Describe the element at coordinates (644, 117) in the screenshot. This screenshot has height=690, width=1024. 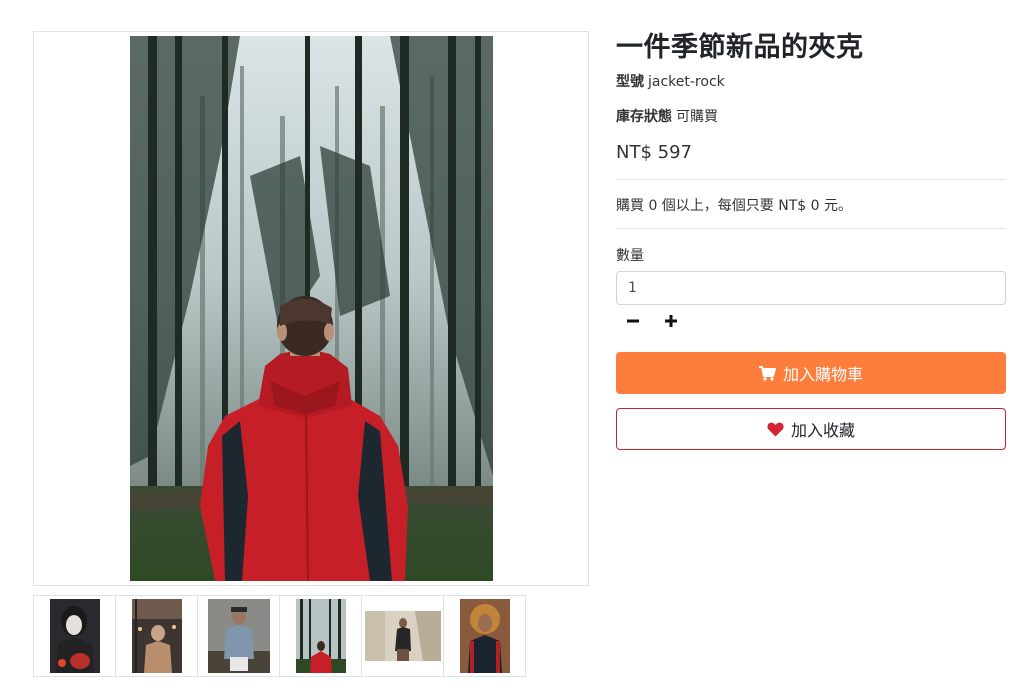
I see `stock-label: 庫存狀態` at that location.